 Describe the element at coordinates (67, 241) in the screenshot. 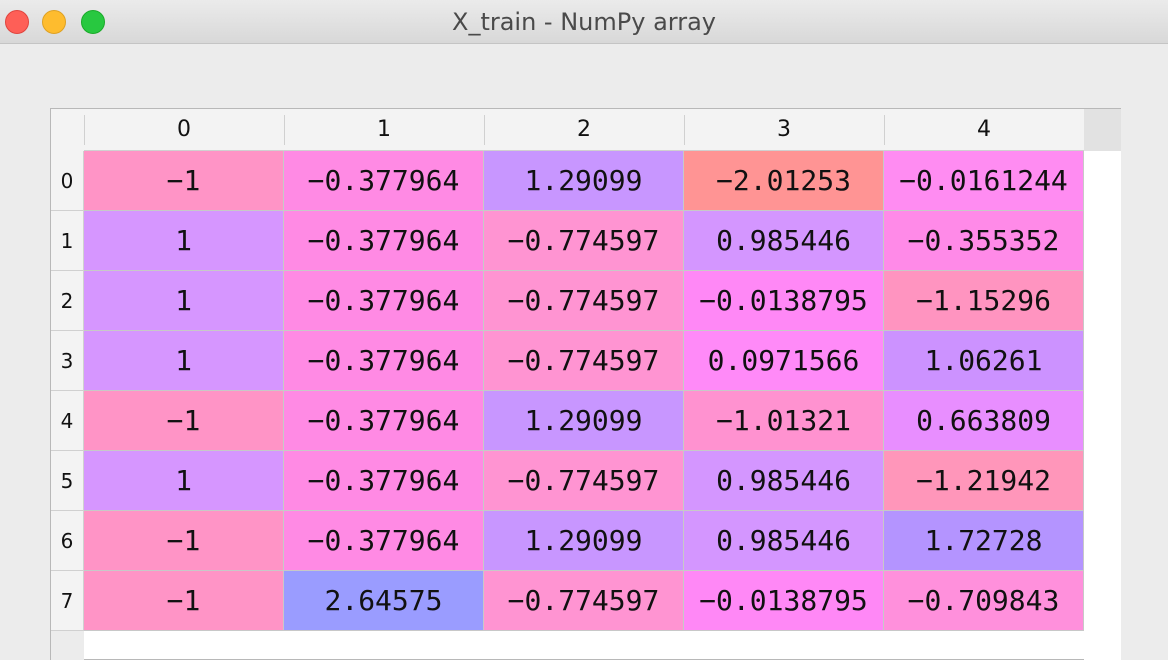

I see `row-header-1: 1` at that location.